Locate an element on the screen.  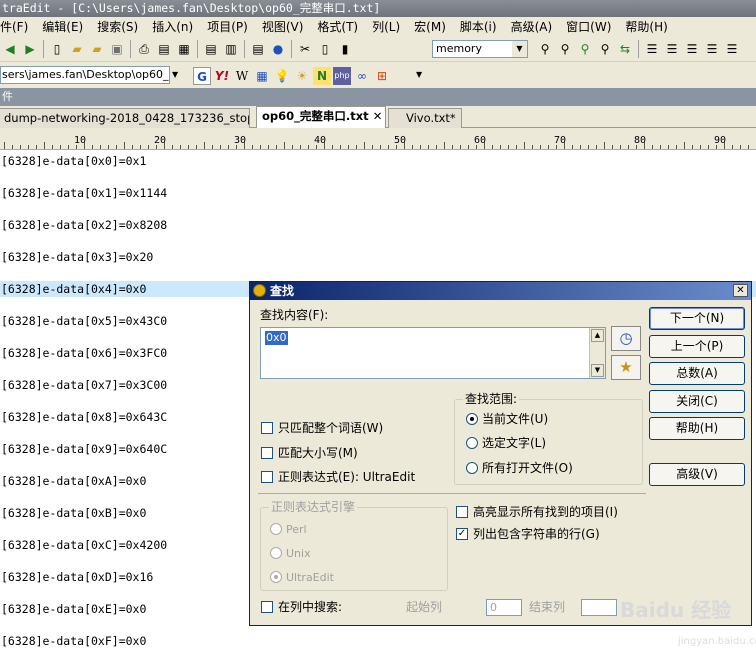
indent-icon: ☰ is located at coordinates (732, 49).